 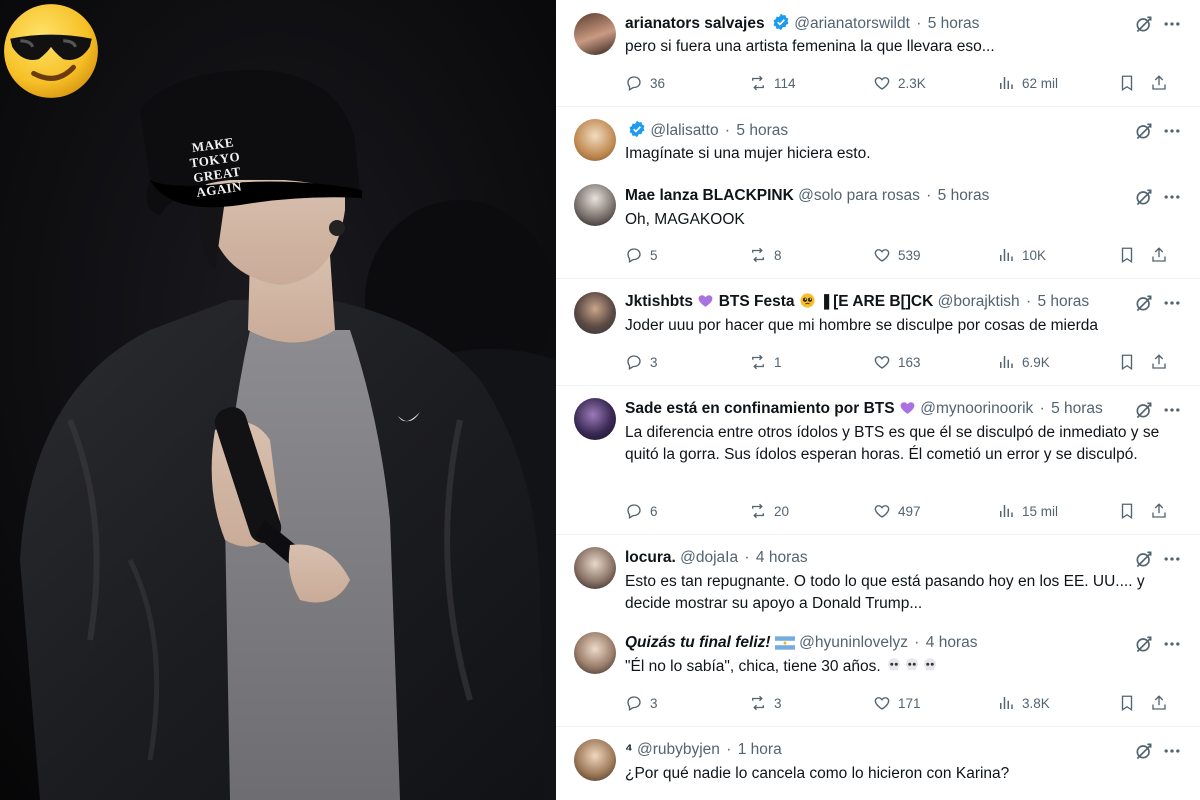 I want to click on display-name: arianators salvajes, so click(x=695, y=23).